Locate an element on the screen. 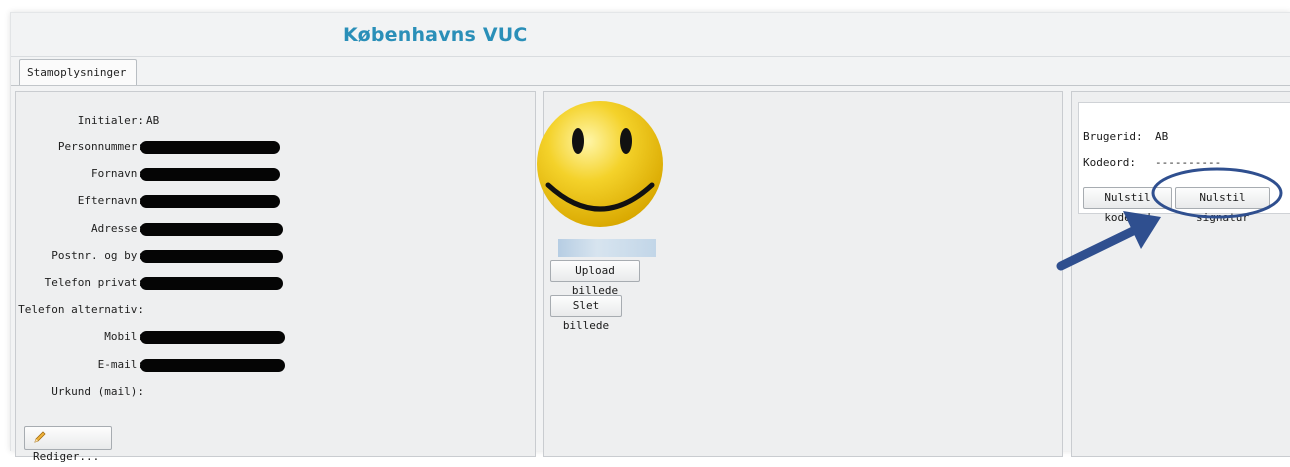  field-label: Telefon privat: is located at coordinates (94, 282).